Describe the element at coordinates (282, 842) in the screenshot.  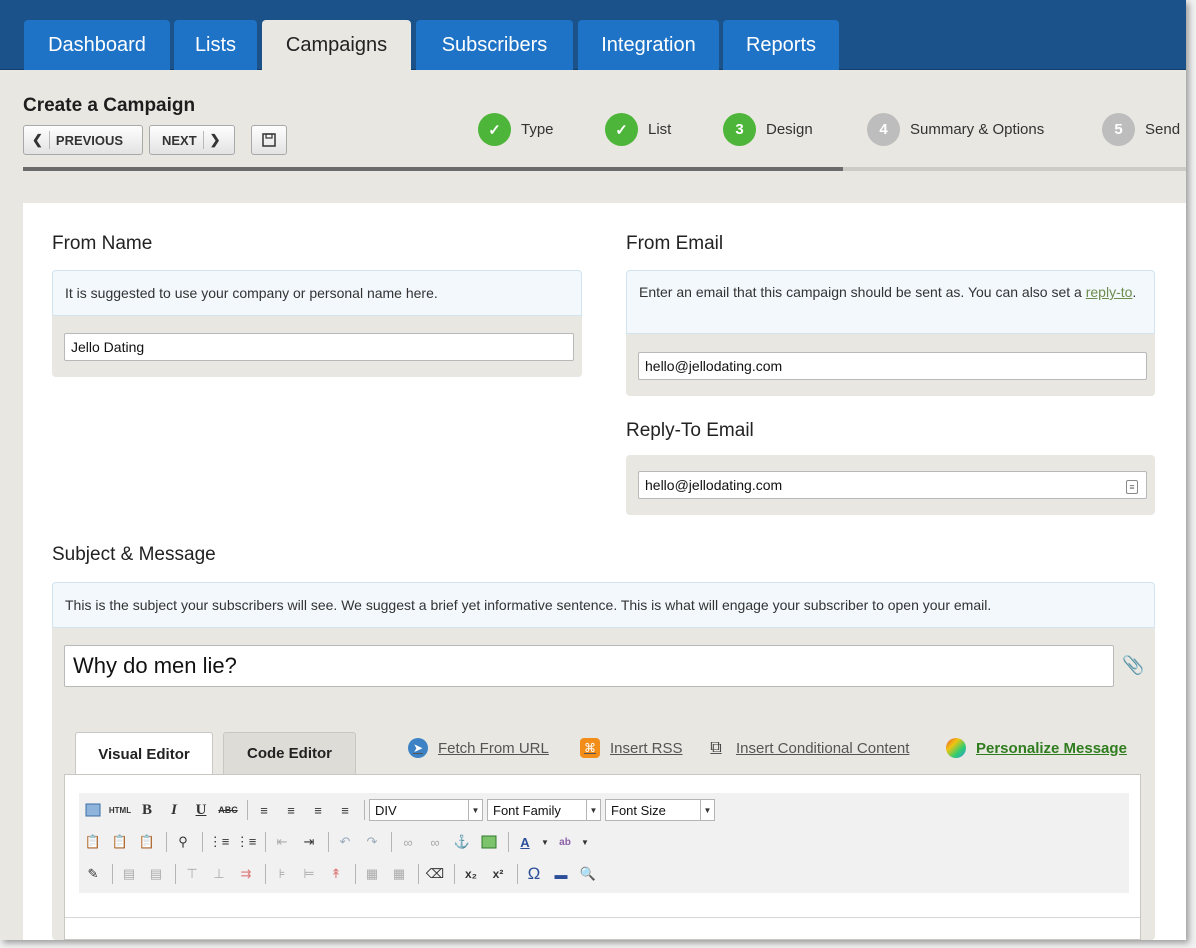
I see `outdent-icon: ⇤` at that location.